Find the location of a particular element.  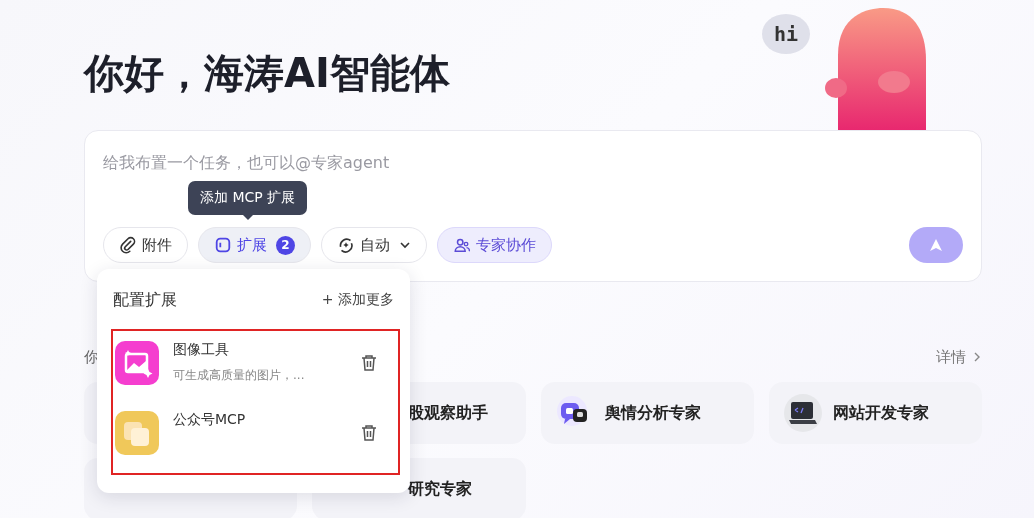

speech-bubble: hi is located at coordinates (786, 34).